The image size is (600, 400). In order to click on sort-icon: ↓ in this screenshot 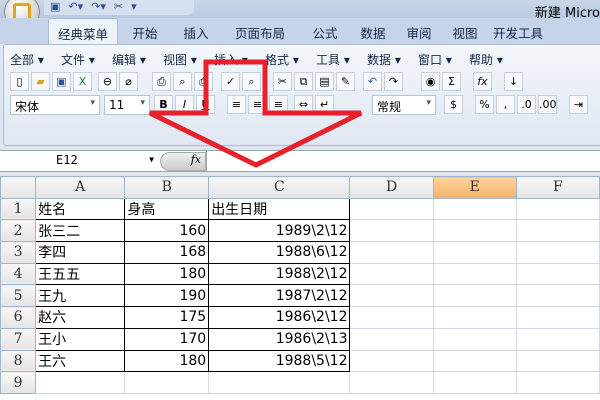, I will do `click(513, 81)`.